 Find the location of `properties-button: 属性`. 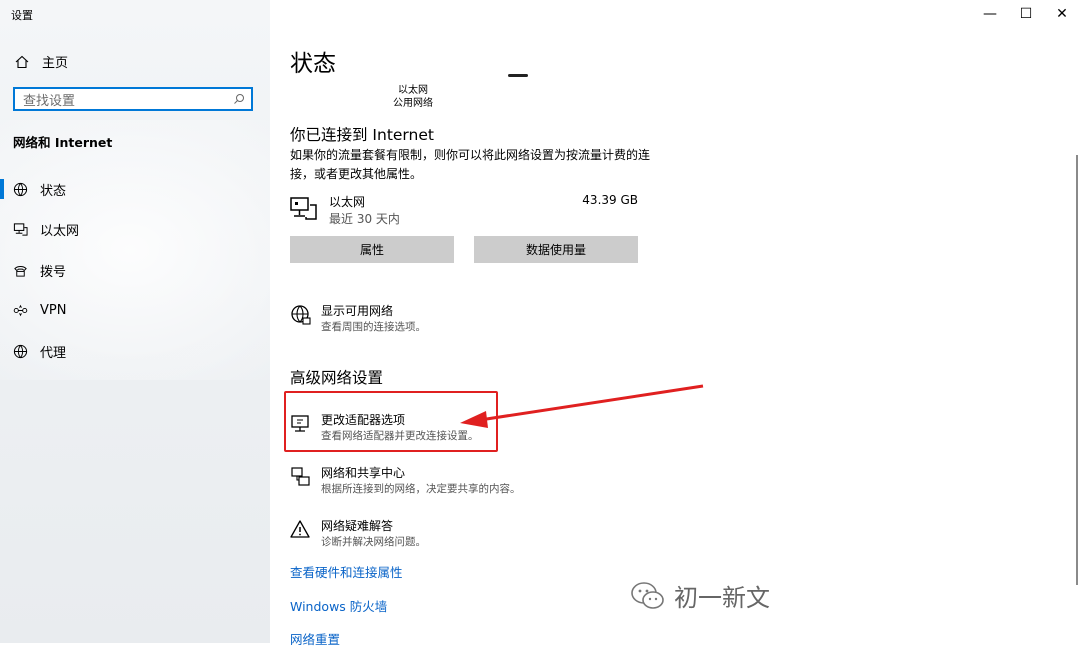

properties-button: 属性 is located at coordinates (372, 249).